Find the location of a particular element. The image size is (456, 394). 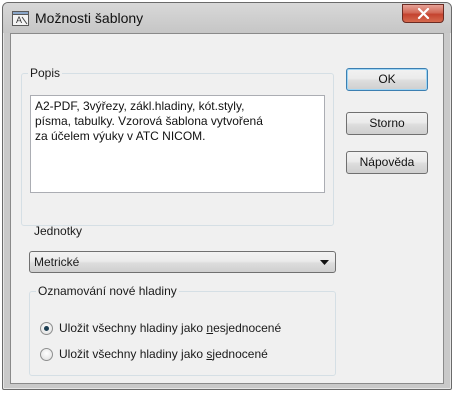

template-app-icon: A is located at coordinates (20, 18).